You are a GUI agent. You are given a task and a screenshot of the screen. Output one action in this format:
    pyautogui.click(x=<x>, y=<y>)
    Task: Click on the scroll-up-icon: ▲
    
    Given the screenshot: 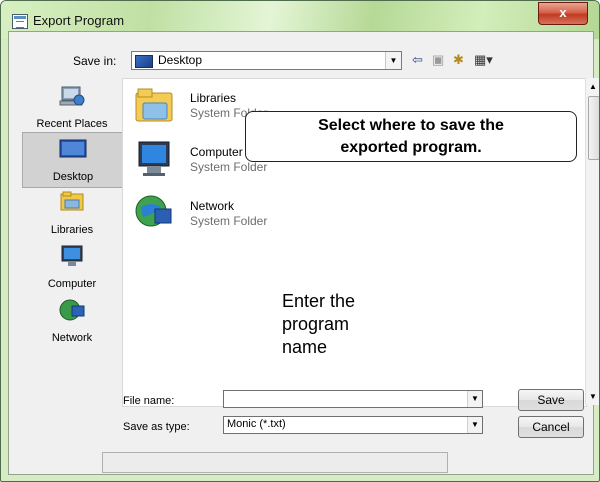 What is the action you would take?
    pyautogui.click(x=593, y=86)
    